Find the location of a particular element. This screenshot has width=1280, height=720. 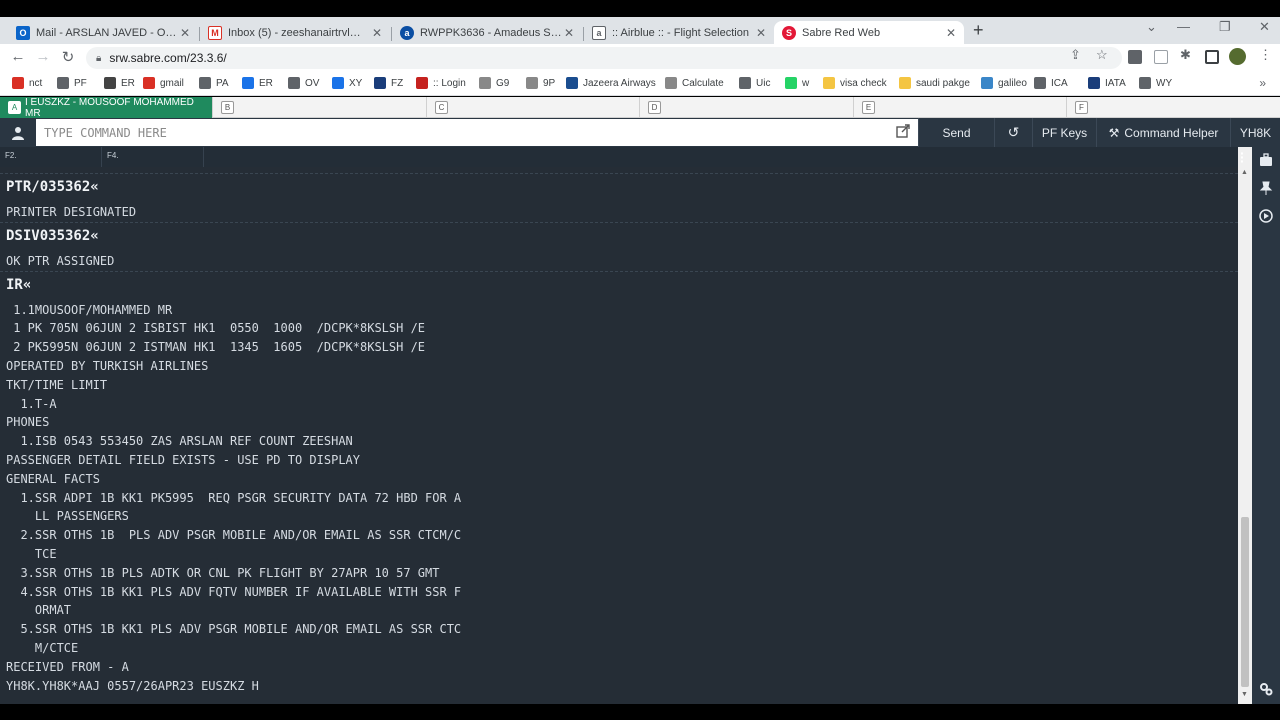

browser-tab-amadeus: a RWPPK3636 - Amadeus Selling P ✕ is located at coordinates (487, 32).